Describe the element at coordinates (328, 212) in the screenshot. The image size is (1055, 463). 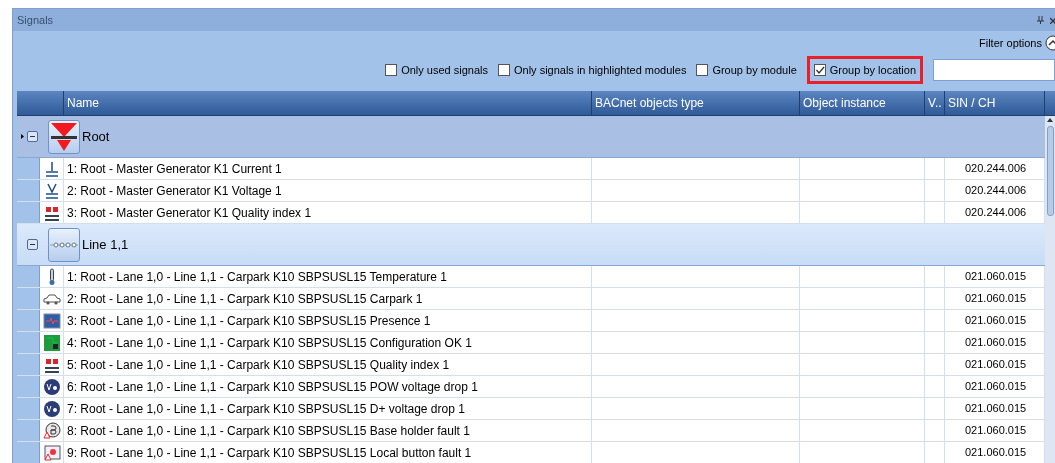
I see `signal-name-cell: 3: Root - Master Generator K1 Quality index 1` at that location.